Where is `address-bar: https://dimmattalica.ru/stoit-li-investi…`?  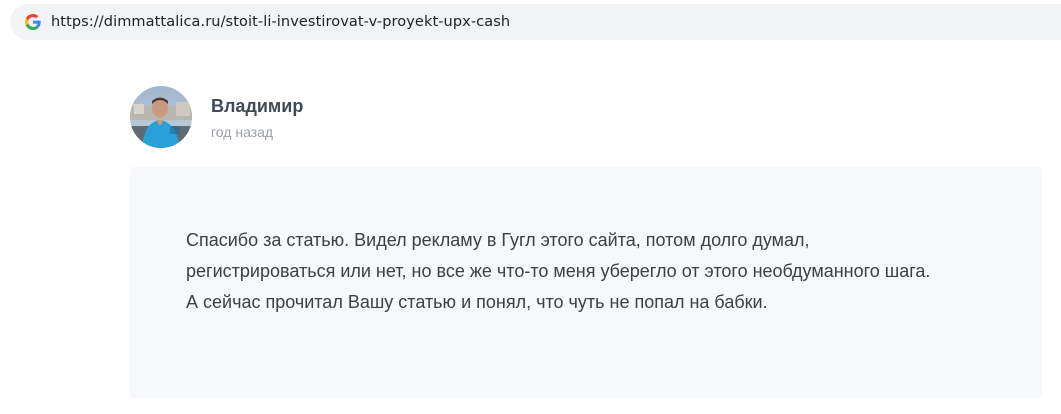
address-bar: https://dimmattalica.ru/stoit-li-investi… is located at coordinates (535, 22).